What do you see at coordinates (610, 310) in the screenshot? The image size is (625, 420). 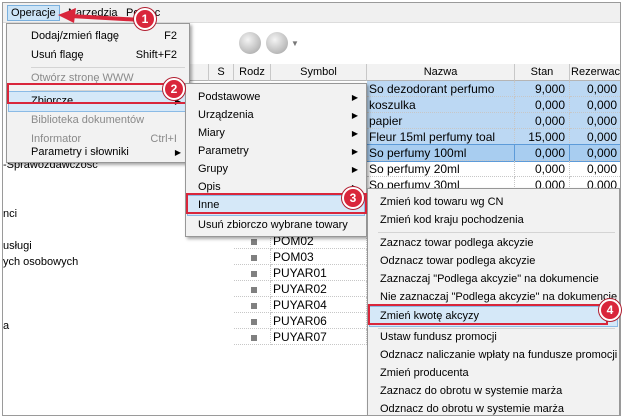 I see `step-badge-4: 4` at bounding box center [610, 310].